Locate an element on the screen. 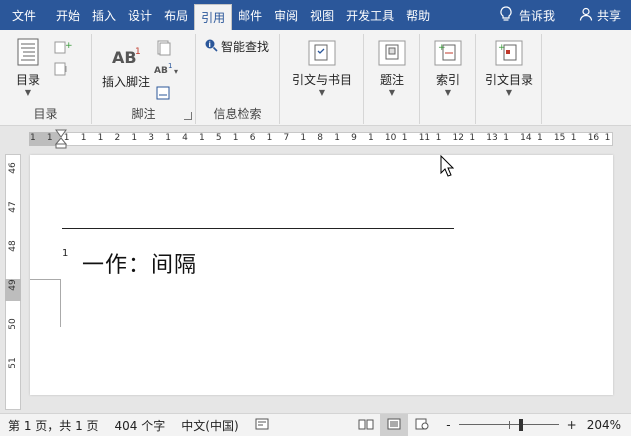 This screenshot has width=631, height=436. tab-layout: 布局 is located at coordinates (176, 15).